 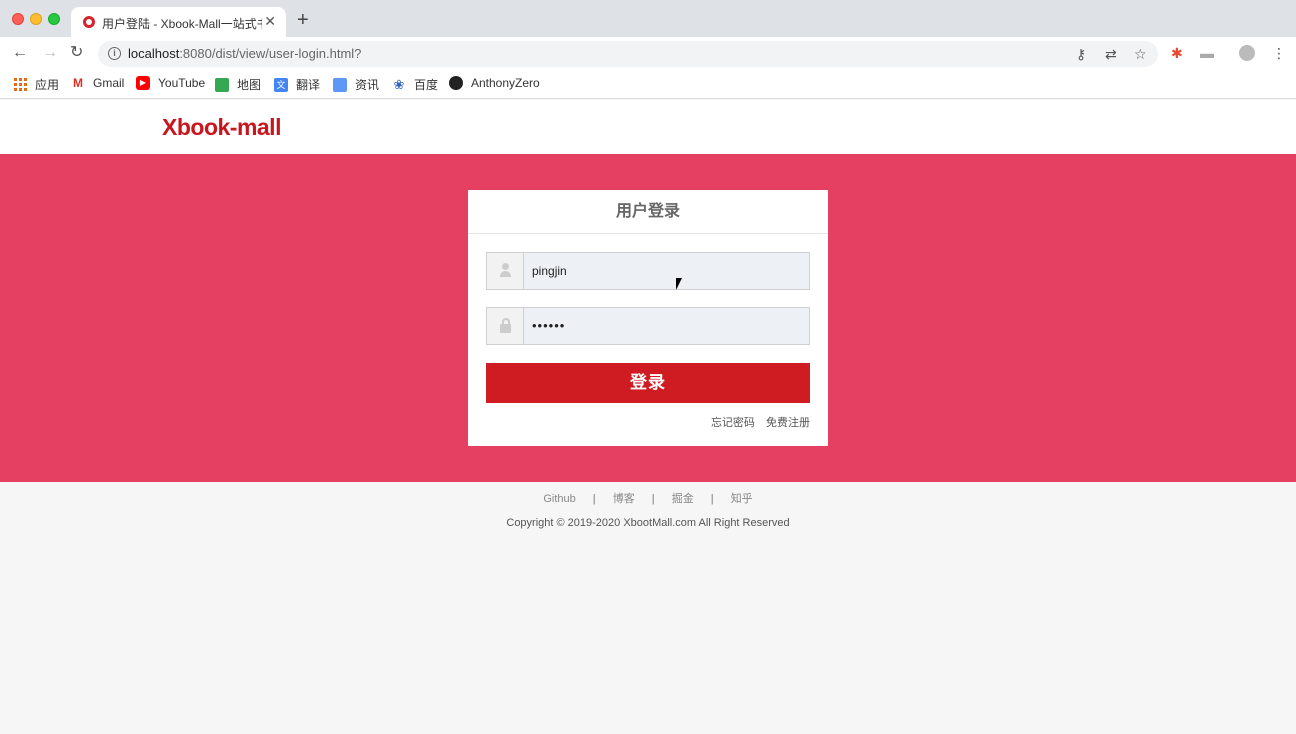 What do you see at coordinates (1247, 53) in the screenshot?
I see `profile-avatar-icon` at bounding box center [1247, 53].